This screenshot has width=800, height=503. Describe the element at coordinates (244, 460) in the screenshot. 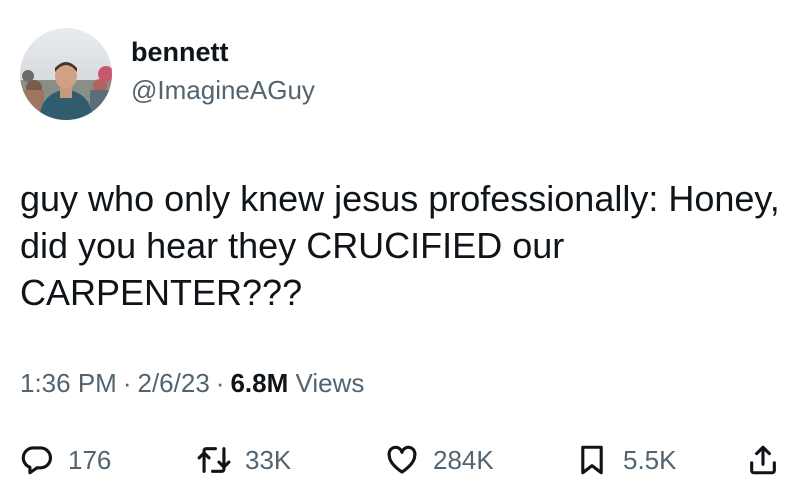

I see `retweet-button: 33K` at that location.